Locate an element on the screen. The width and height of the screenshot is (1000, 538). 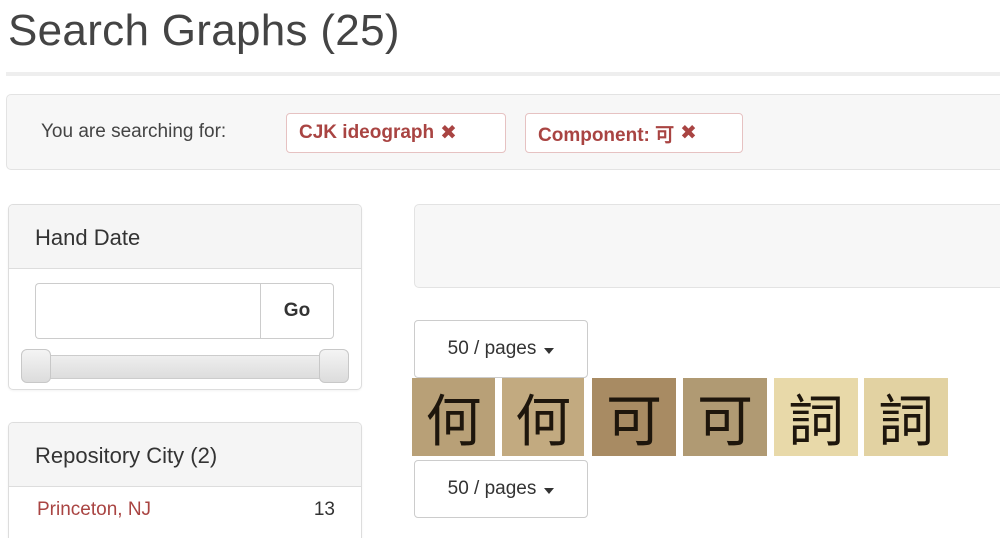
facet-item: Princeton, NJ 13 is located at coordinates (185, 510).